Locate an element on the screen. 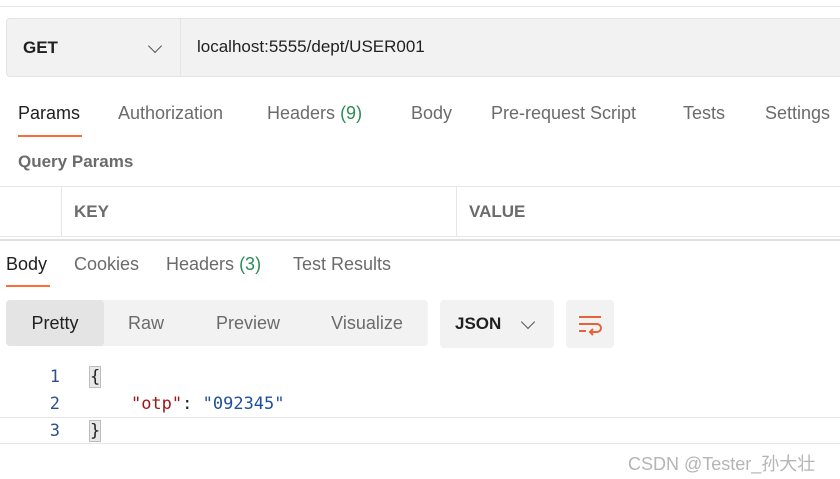 Image resolution: width=840 pixels, height=479 pixels. url-input: localhost:5555/dept/USER001 is located at coordinates (311, 47).